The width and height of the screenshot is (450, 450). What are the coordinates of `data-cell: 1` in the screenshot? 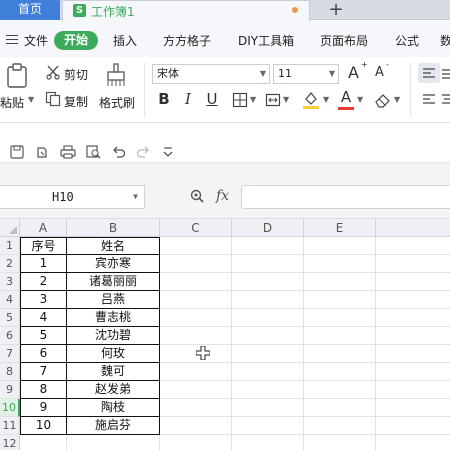 It's located at (43, 264).